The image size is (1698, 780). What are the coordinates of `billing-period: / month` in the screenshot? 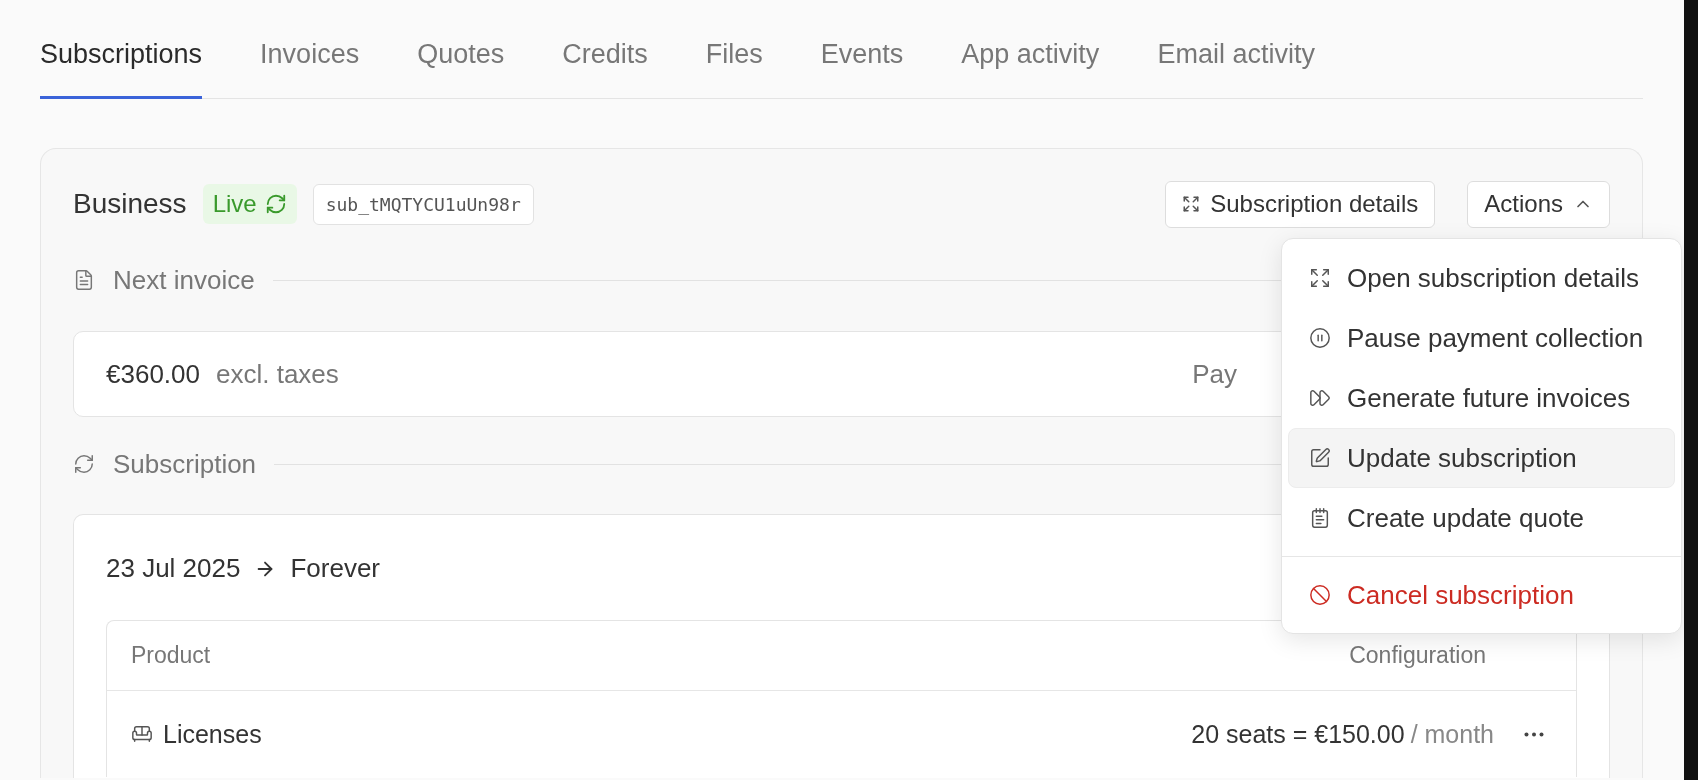 It's located at (1452, 734).